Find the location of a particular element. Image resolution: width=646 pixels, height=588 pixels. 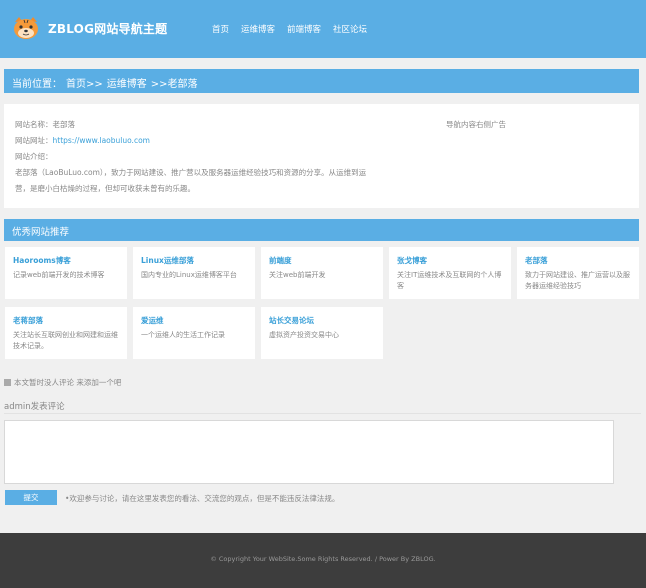

site-card-title: 爱运维 is located at coordinates (194, 320).